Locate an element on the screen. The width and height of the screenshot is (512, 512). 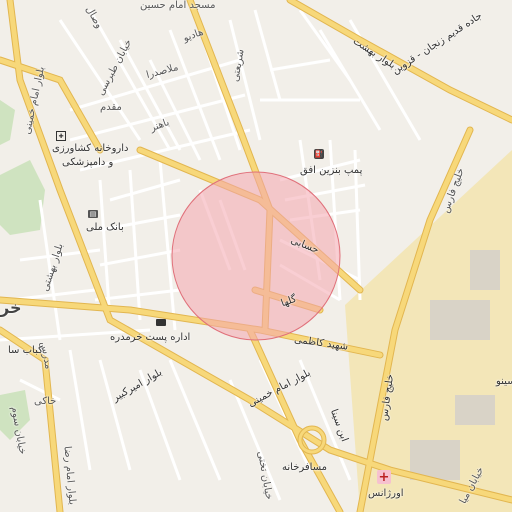
poi-agri-pharmacy-line1: داروخانه کشاورزی is located at coordinates (90, 148).